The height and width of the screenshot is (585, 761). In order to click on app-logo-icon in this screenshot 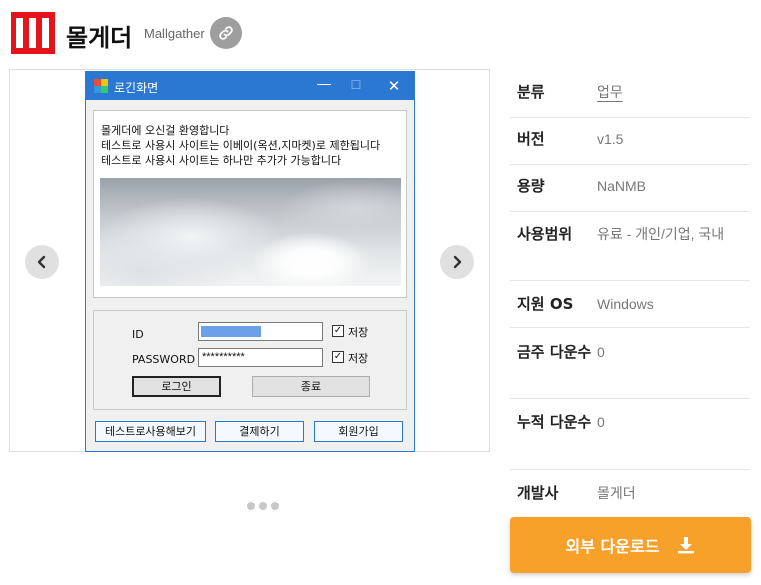, I will do `click(33, 33)`.